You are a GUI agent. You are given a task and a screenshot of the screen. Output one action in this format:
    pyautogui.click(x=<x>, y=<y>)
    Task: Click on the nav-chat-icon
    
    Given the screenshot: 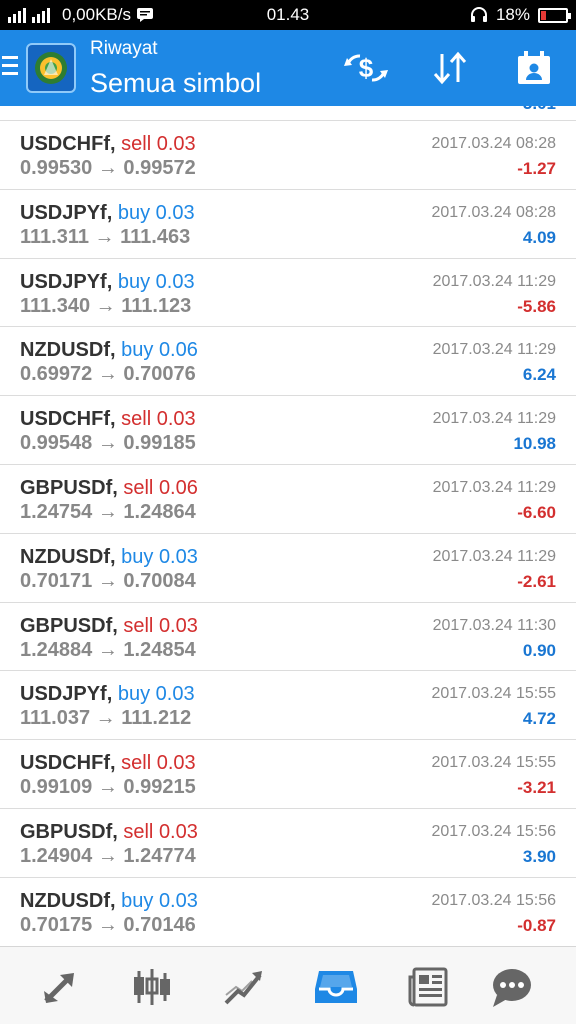 What is the action you would take?
    pyautogui.click(x=512, y=987)
    